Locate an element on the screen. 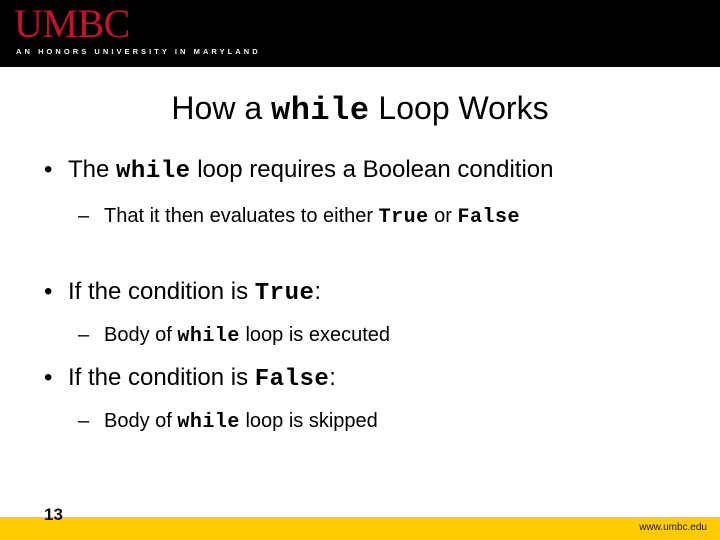 The width and height of the screenshot is (720, 540). slide-title: How a while Loop Works is located at coordinates (360, 109).